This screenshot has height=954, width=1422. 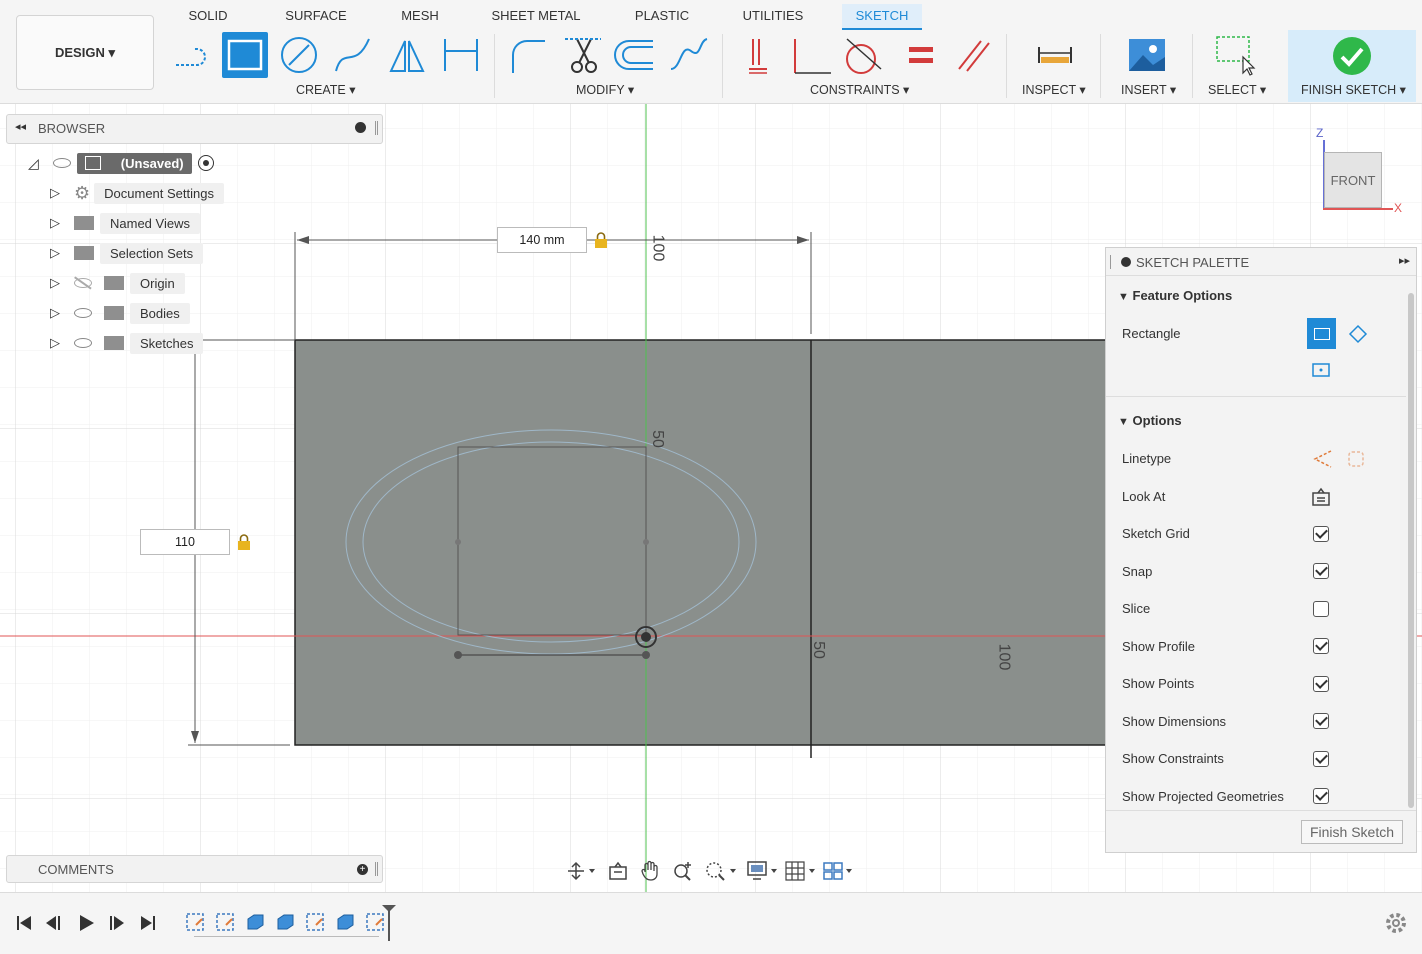 What do you see at coordinates (757, 55) in the screenshot?
I see `fix-constraint-icon` at bounding box center [757, 55].